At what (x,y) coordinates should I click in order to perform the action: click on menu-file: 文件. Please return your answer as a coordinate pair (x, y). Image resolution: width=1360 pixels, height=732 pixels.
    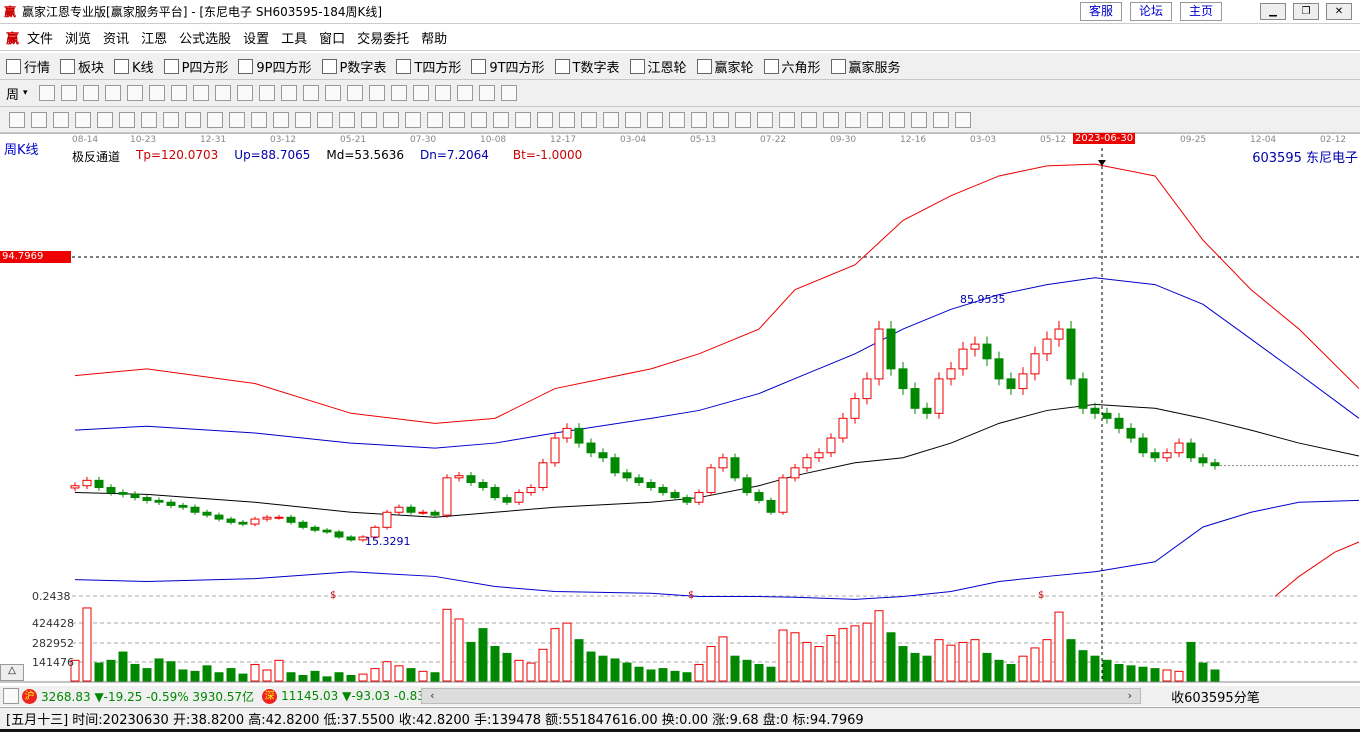
    Looking at the image, I should click on (40, 37).